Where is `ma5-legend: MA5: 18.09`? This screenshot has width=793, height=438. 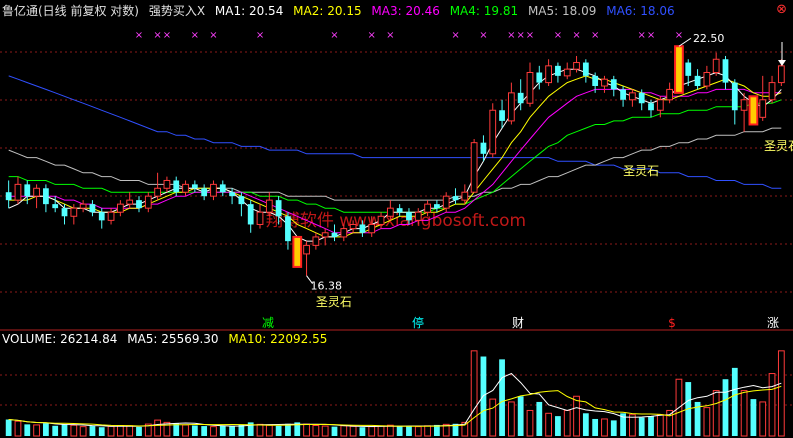
ma5-legend: MA5: 18.09 is located at coordinates (562, 11).